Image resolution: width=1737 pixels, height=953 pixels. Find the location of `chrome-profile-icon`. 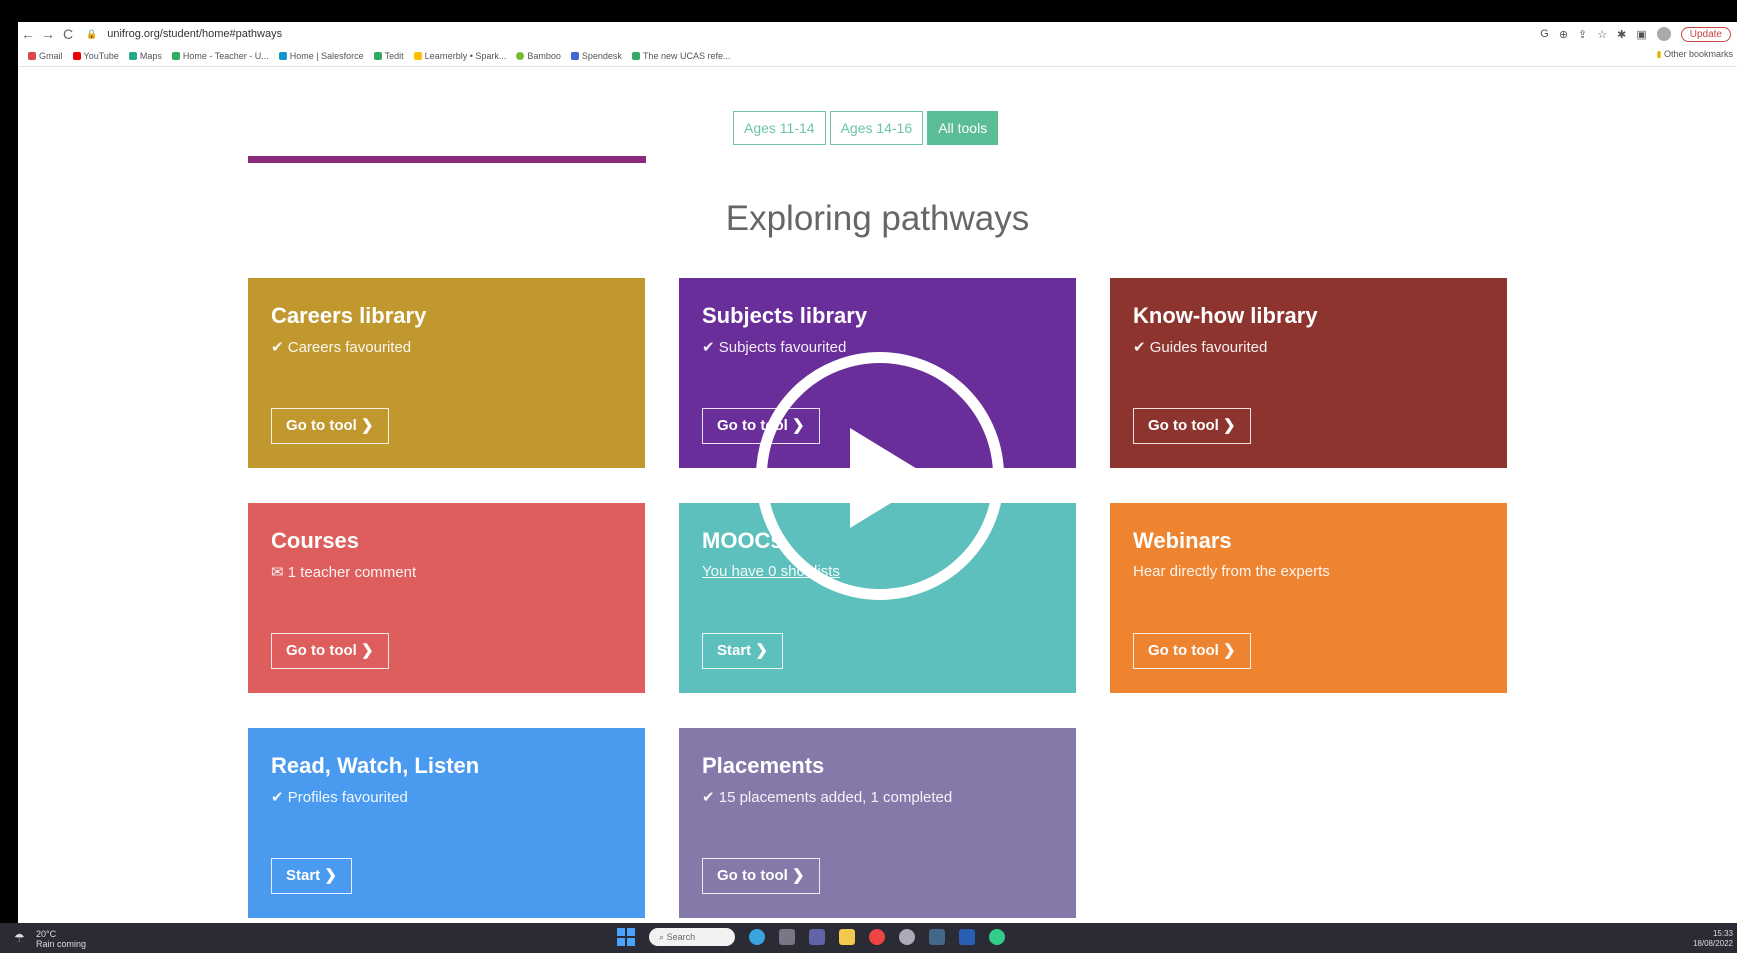

chrome-profile-icon is located at coordinates (997, 937).